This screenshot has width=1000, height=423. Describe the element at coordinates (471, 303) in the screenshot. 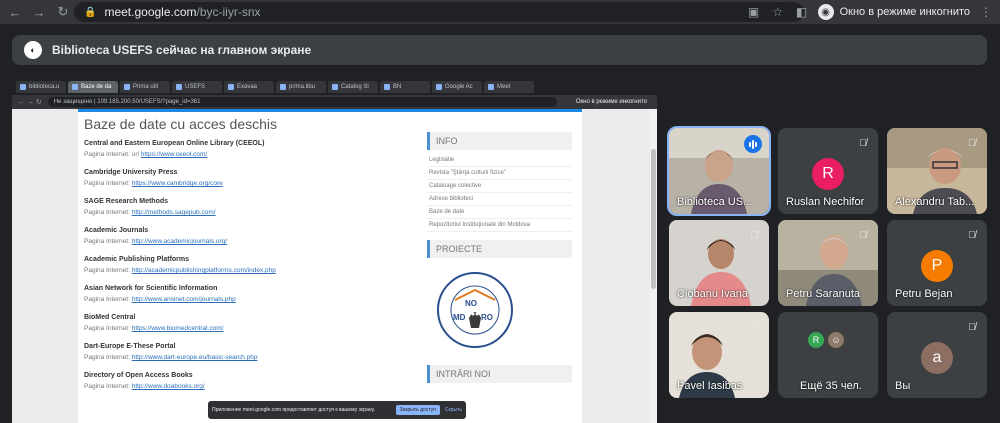

I see `svg-text: NO` at that location.